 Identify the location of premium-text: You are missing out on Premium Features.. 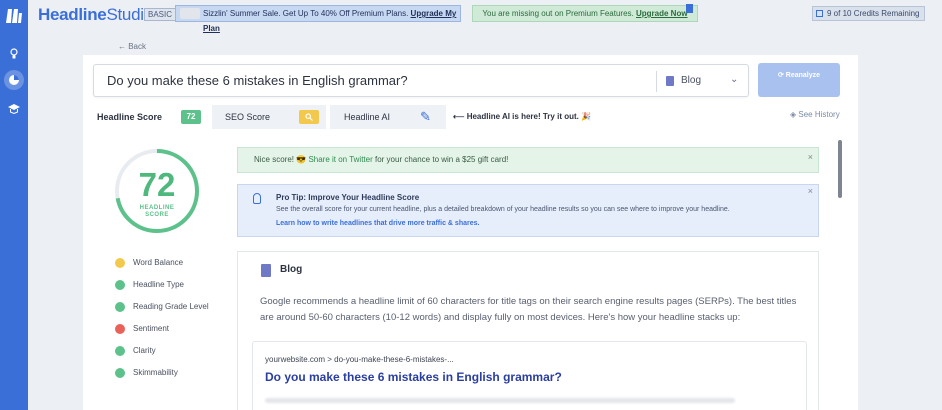
(558, 13).